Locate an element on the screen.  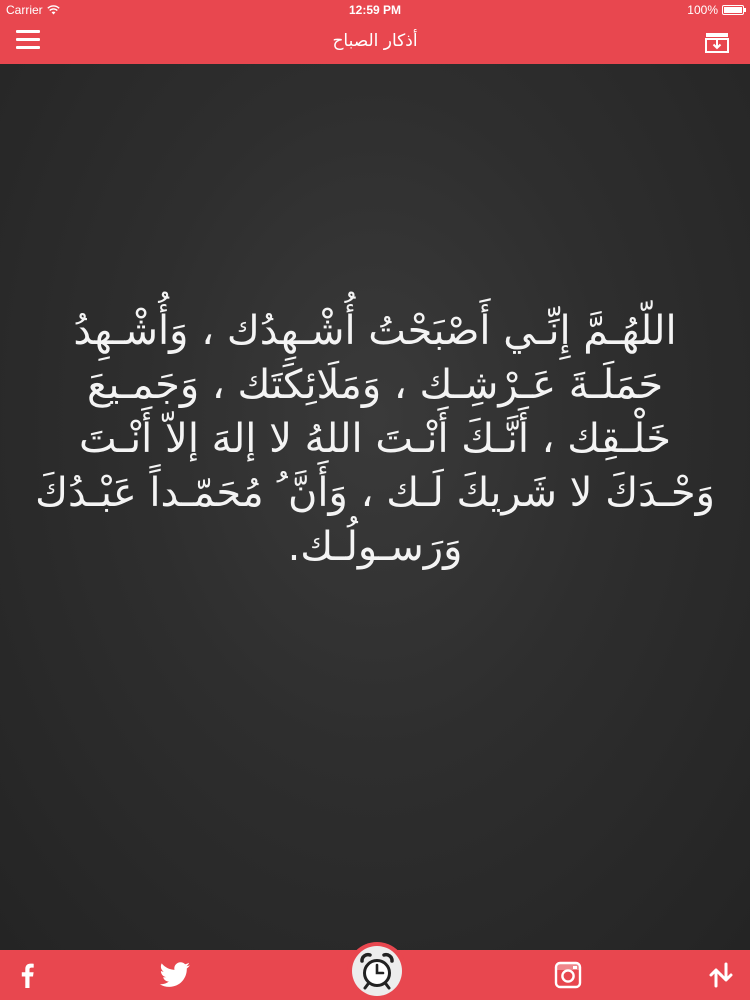
alarm-button is located at coordinates (377, 971).